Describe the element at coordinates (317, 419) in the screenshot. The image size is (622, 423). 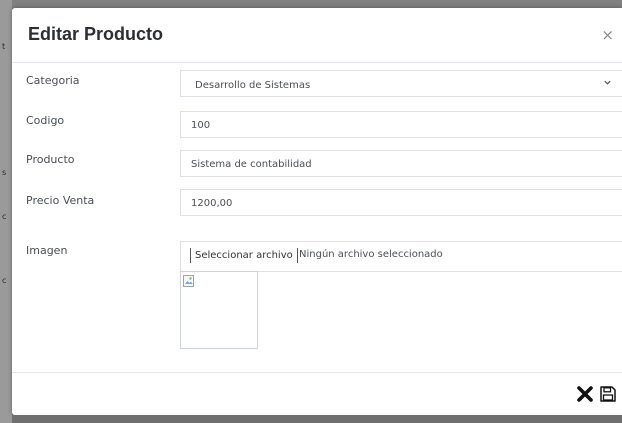
I see `background-bottom-bar` at that location.